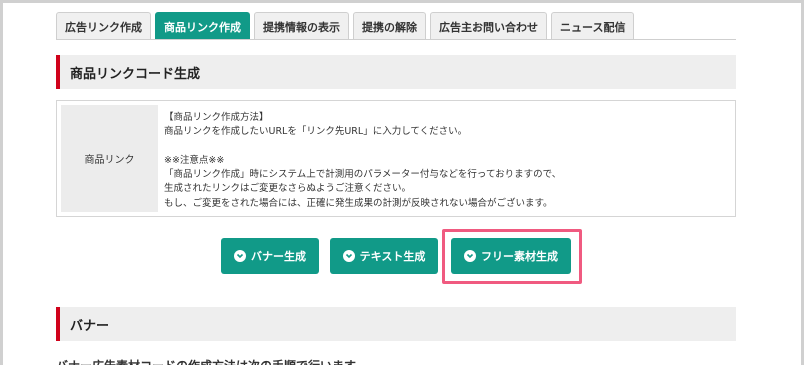 The image size is (804, 365). Describe the element at coordinates (211, 361) in the screenshot. I see `banner-instructions-text: バナー広告素材コードの作成方法は次の手順で行います。` at that location.